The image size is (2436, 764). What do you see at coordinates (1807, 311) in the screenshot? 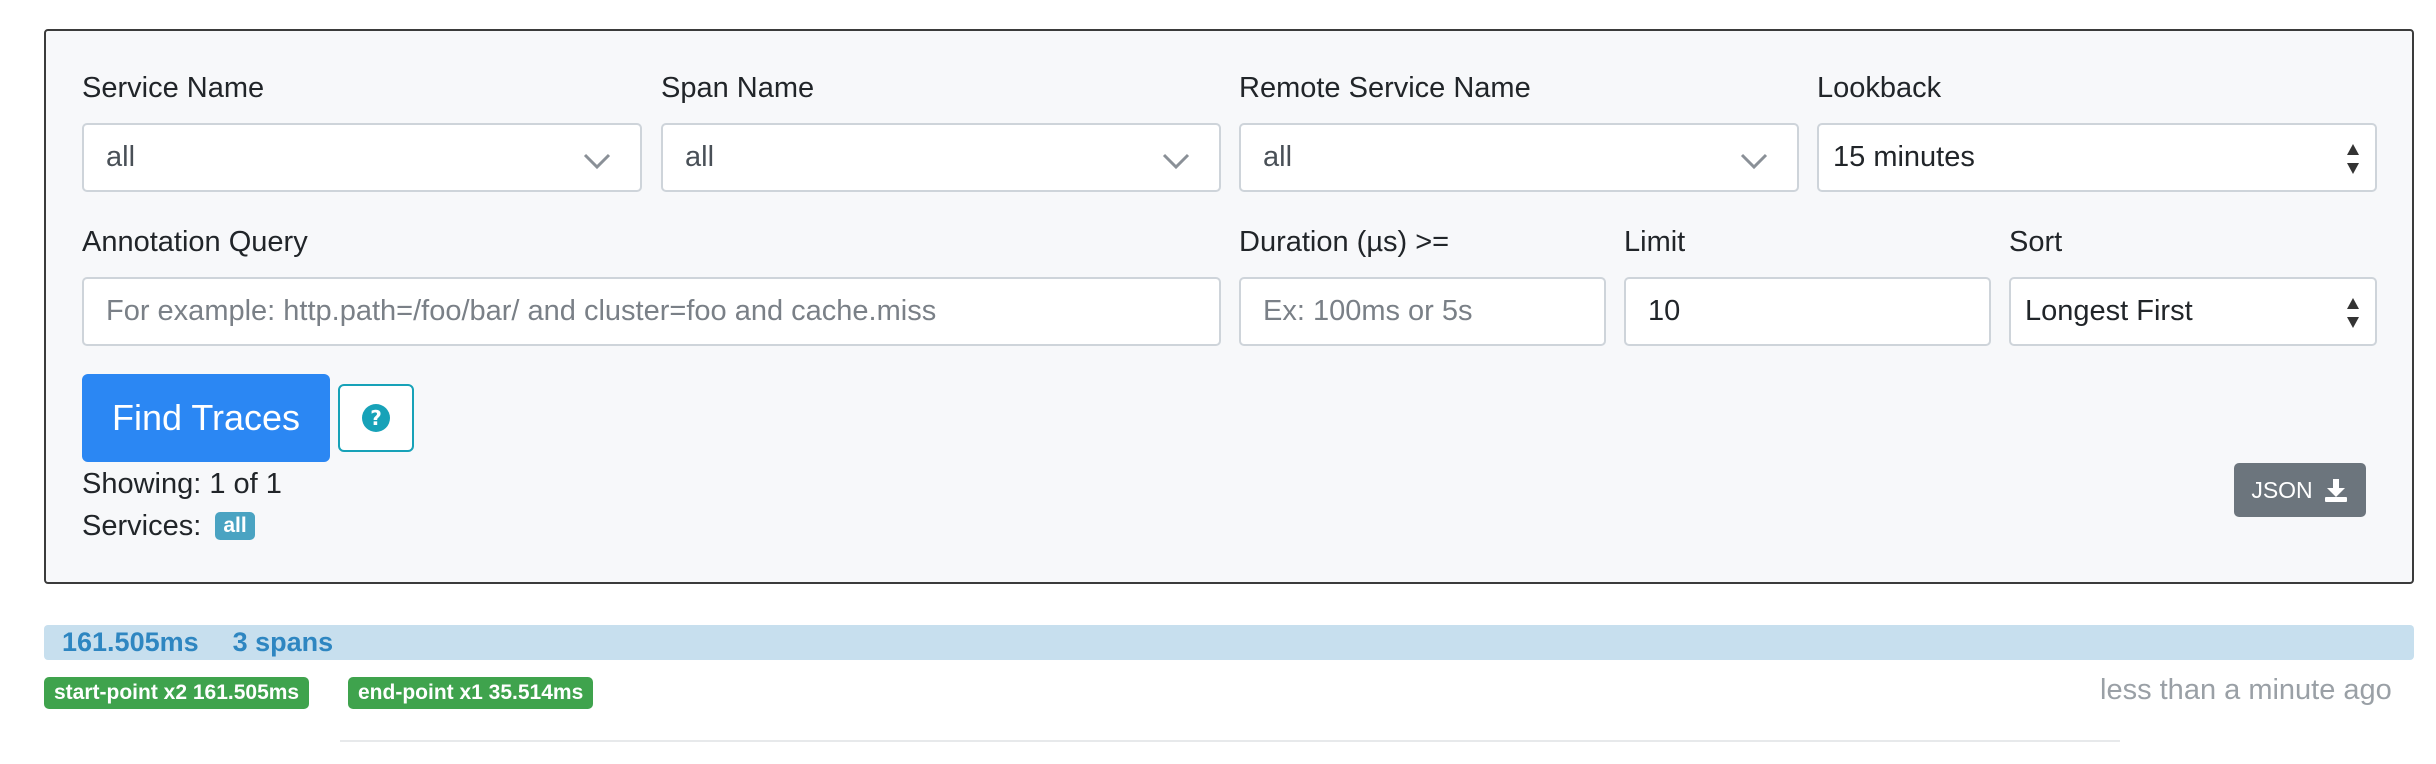
I see `limit-input: 10` at bounding box center [1807, 311].